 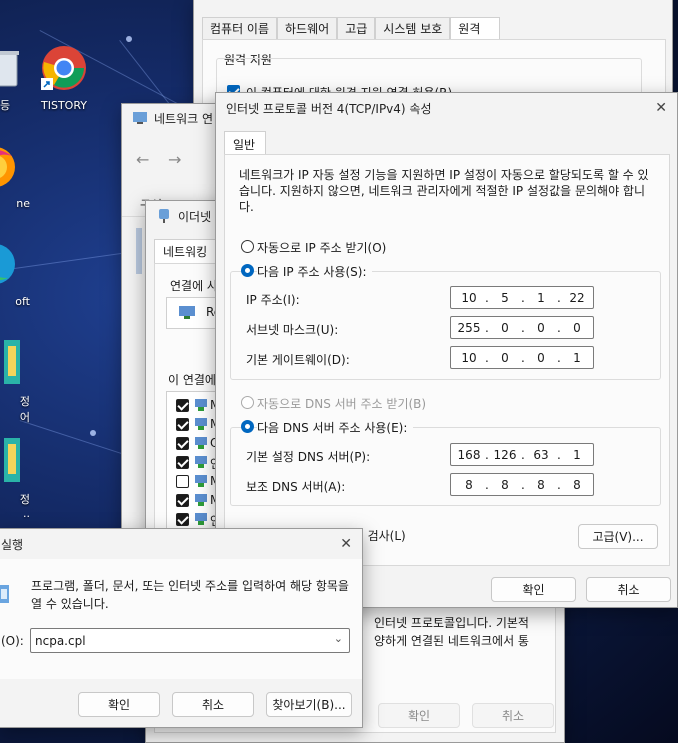 I want to click on gw-octet-3: 0, so click(x=541, y=358).